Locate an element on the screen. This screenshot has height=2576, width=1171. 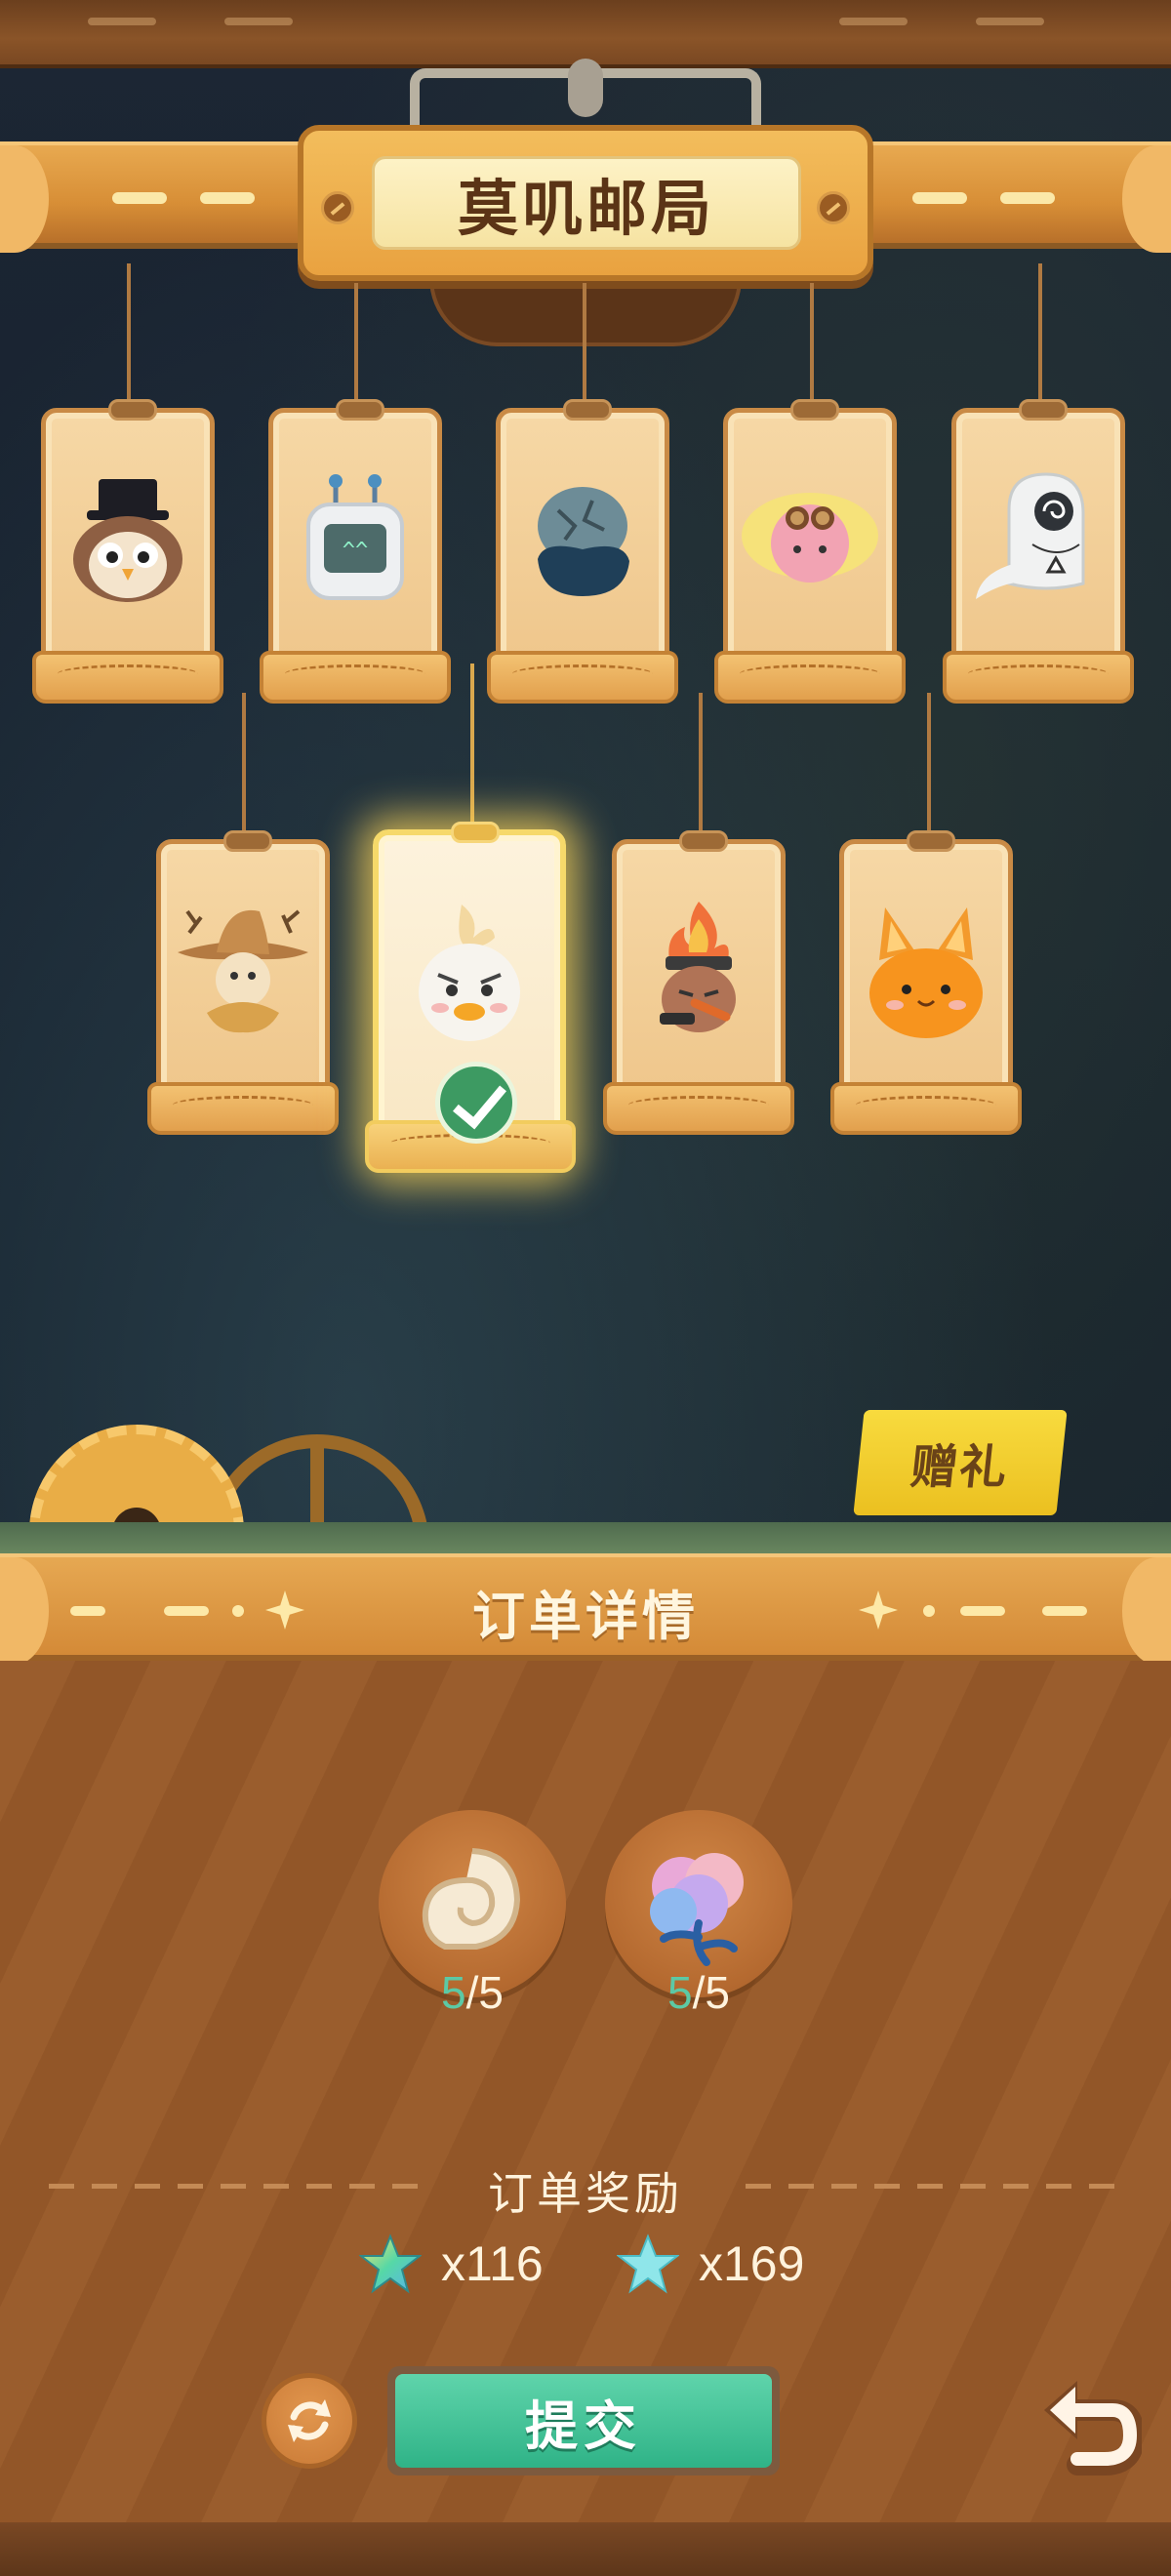
card-owl-top-hat is located at coordinates (127, 551).